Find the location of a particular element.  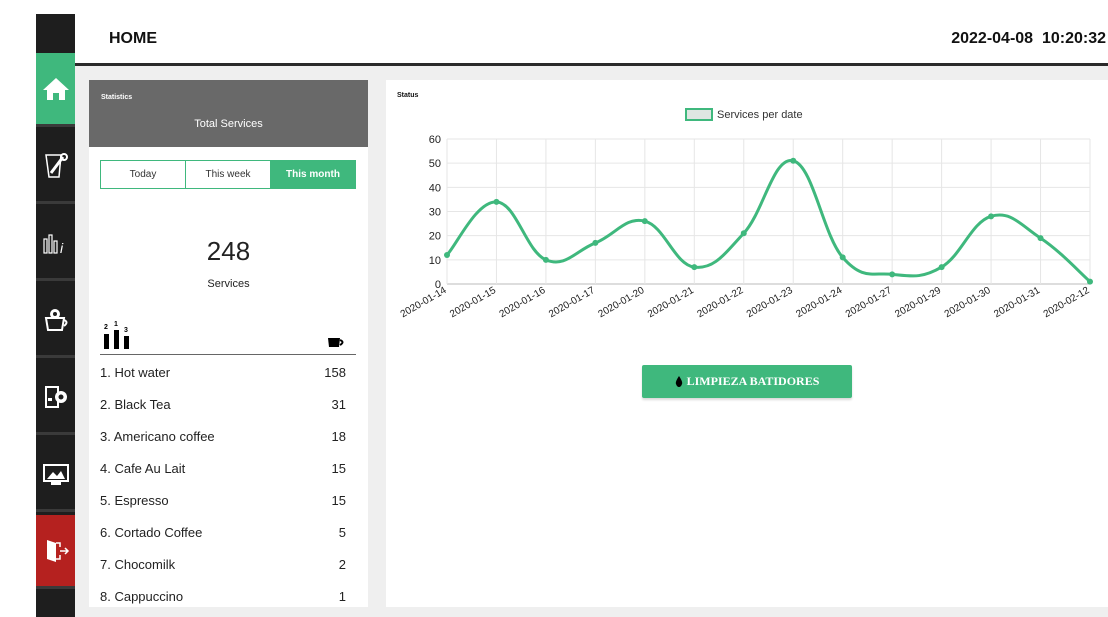

item-count: 31 is located at coordinates (338, 404).